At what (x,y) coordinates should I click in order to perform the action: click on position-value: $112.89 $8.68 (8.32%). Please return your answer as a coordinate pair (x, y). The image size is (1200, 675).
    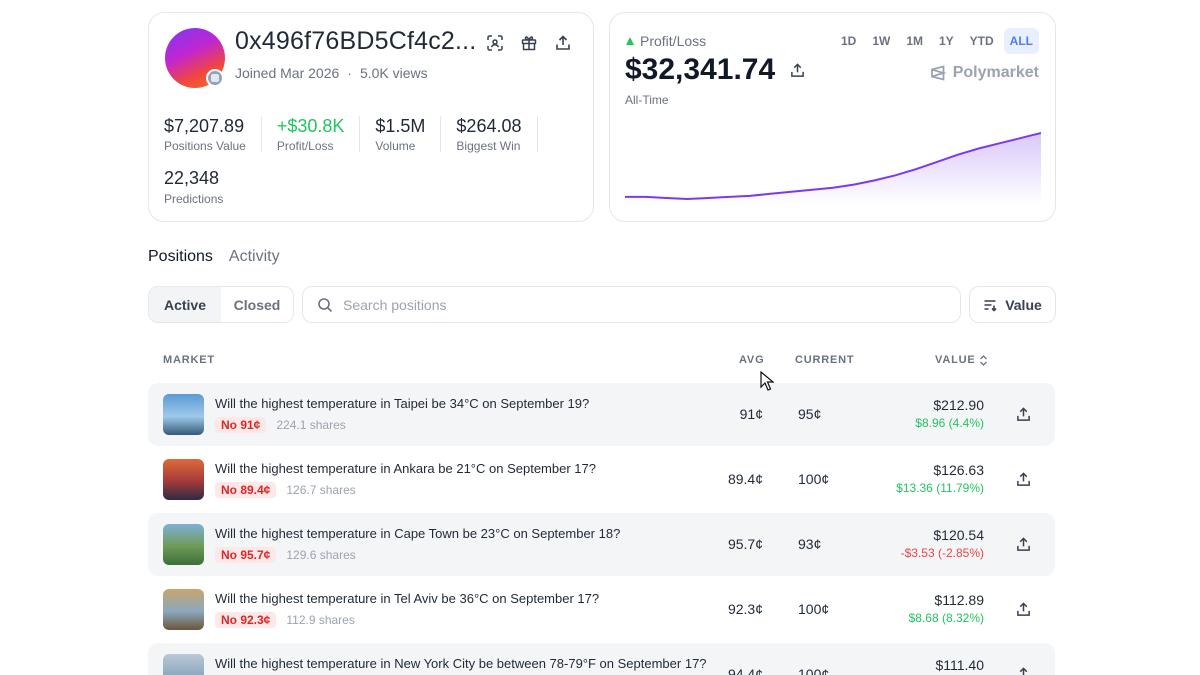
    Looking at the image, I should click on (946, 608).